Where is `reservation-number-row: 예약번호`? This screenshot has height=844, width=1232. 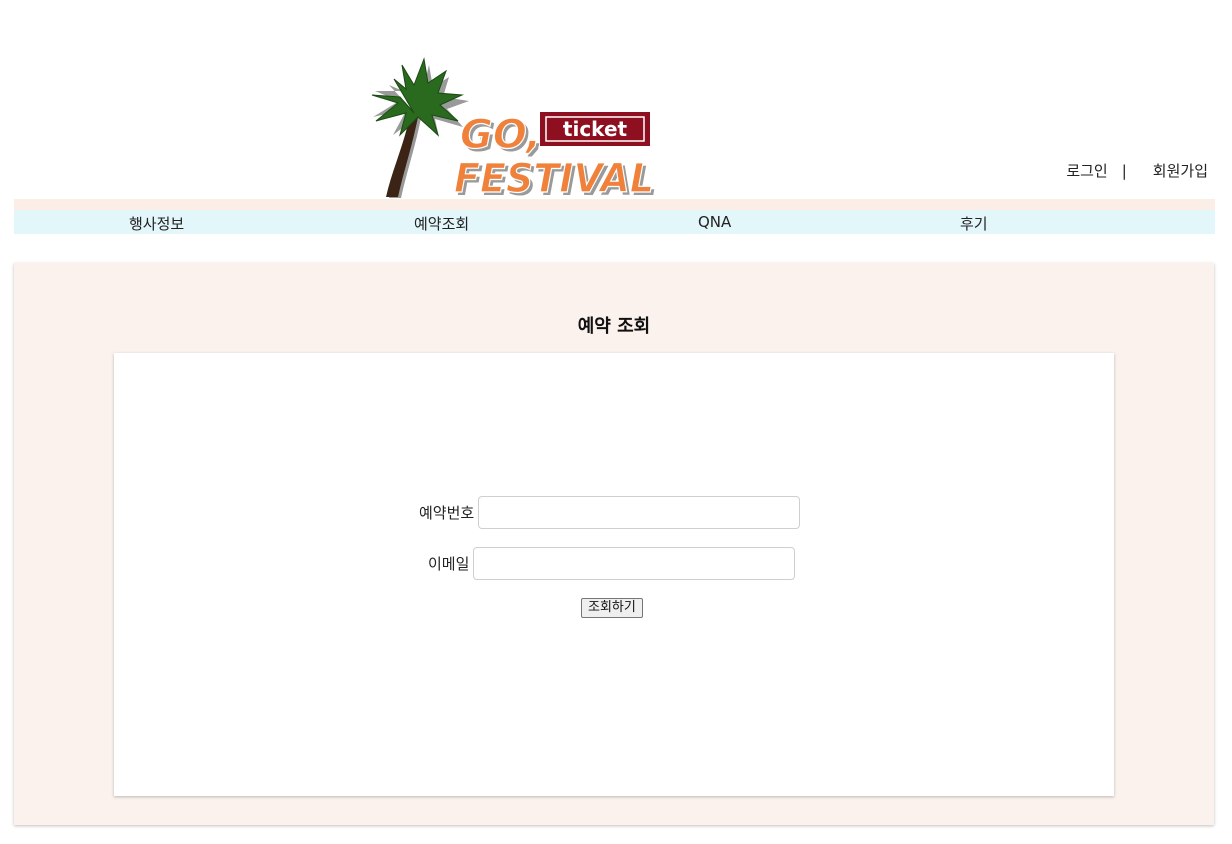
reservation-number-row: 예약번호 is located at coordinates (610, 512).